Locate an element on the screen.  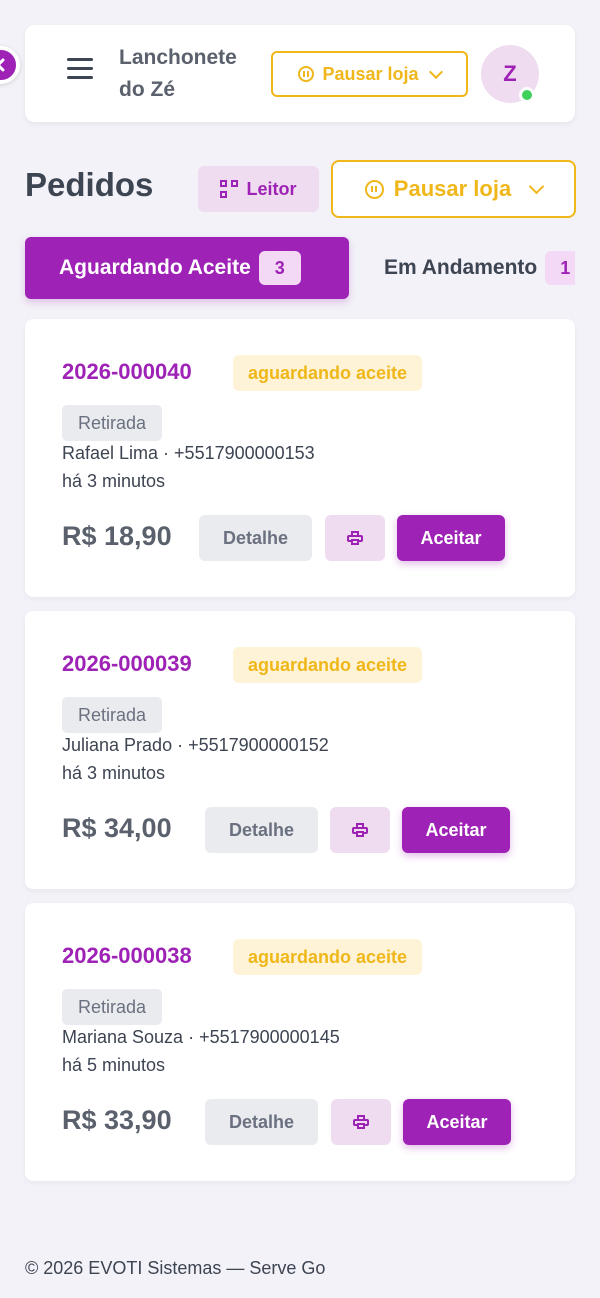
order-id: 2026-000039 is located at coordinates (127, 664).